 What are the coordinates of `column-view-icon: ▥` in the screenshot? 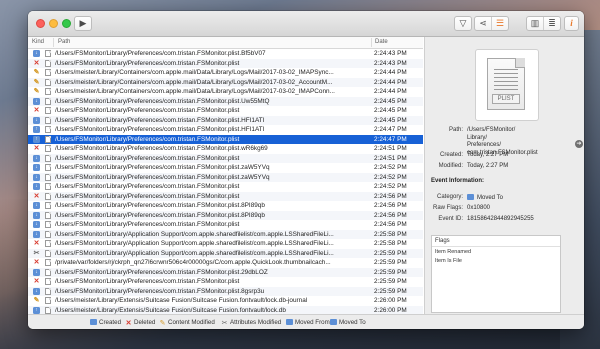 It's located at (535, 23).